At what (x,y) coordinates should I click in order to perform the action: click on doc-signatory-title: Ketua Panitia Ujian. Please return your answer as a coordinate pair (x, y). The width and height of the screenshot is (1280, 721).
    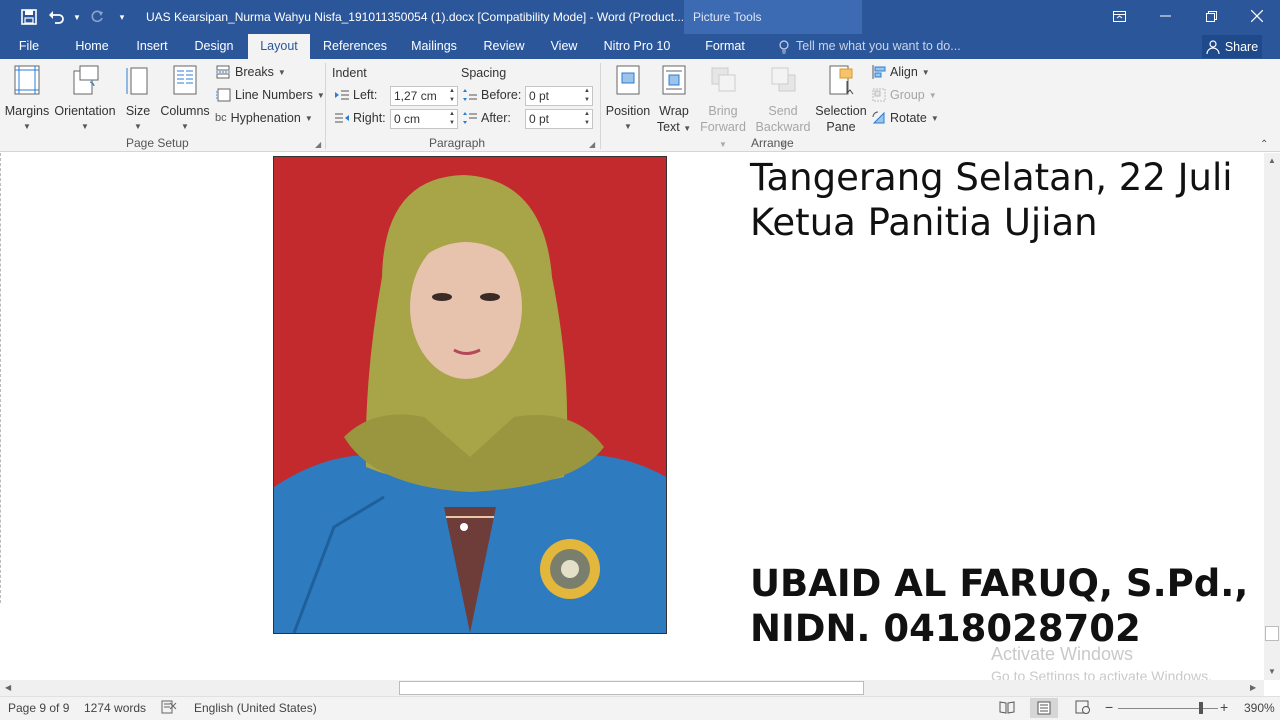
    Looking at the image, I should click on (924, 222).